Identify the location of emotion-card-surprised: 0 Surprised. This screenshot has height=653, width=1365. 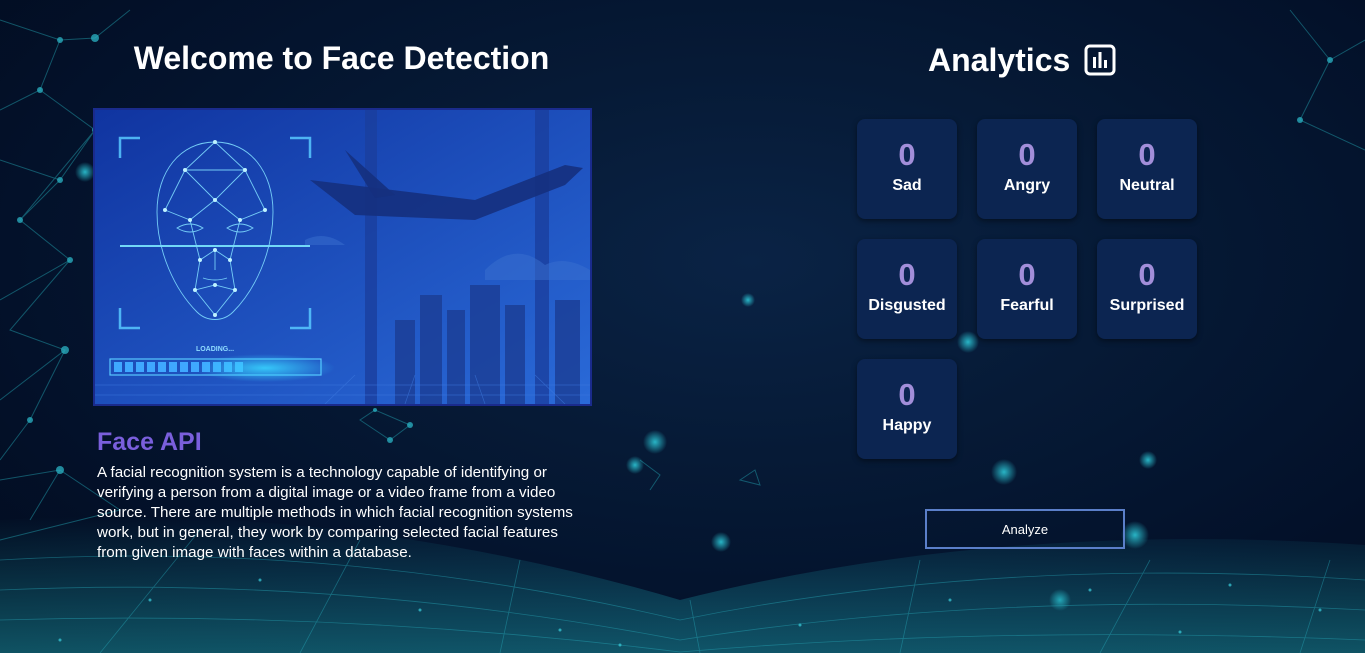
(1147, 289).